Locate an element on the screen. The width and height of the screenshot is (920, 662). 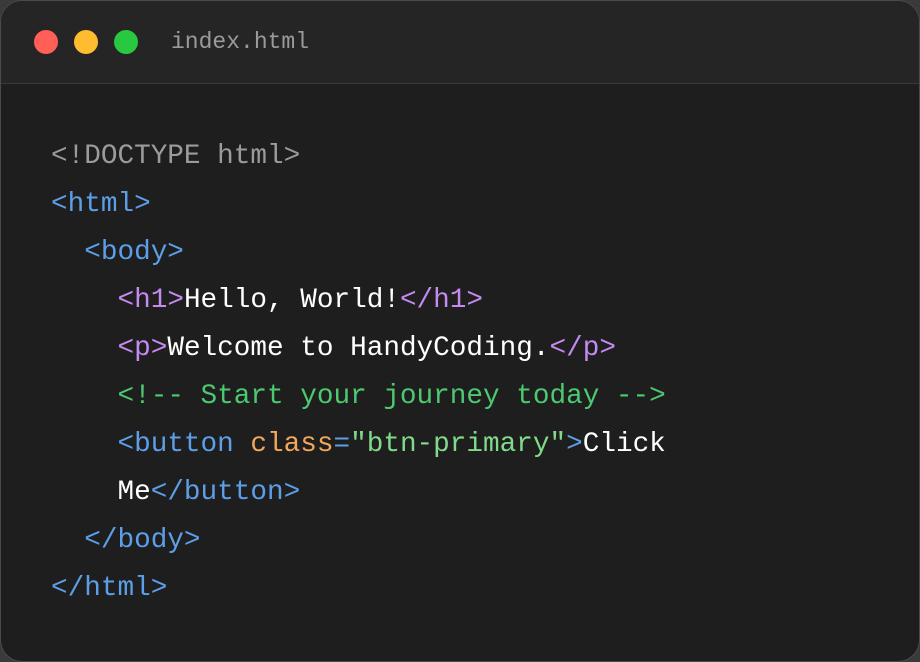
code-token-h-tag: <h1> is located at coordinates (150, 300).